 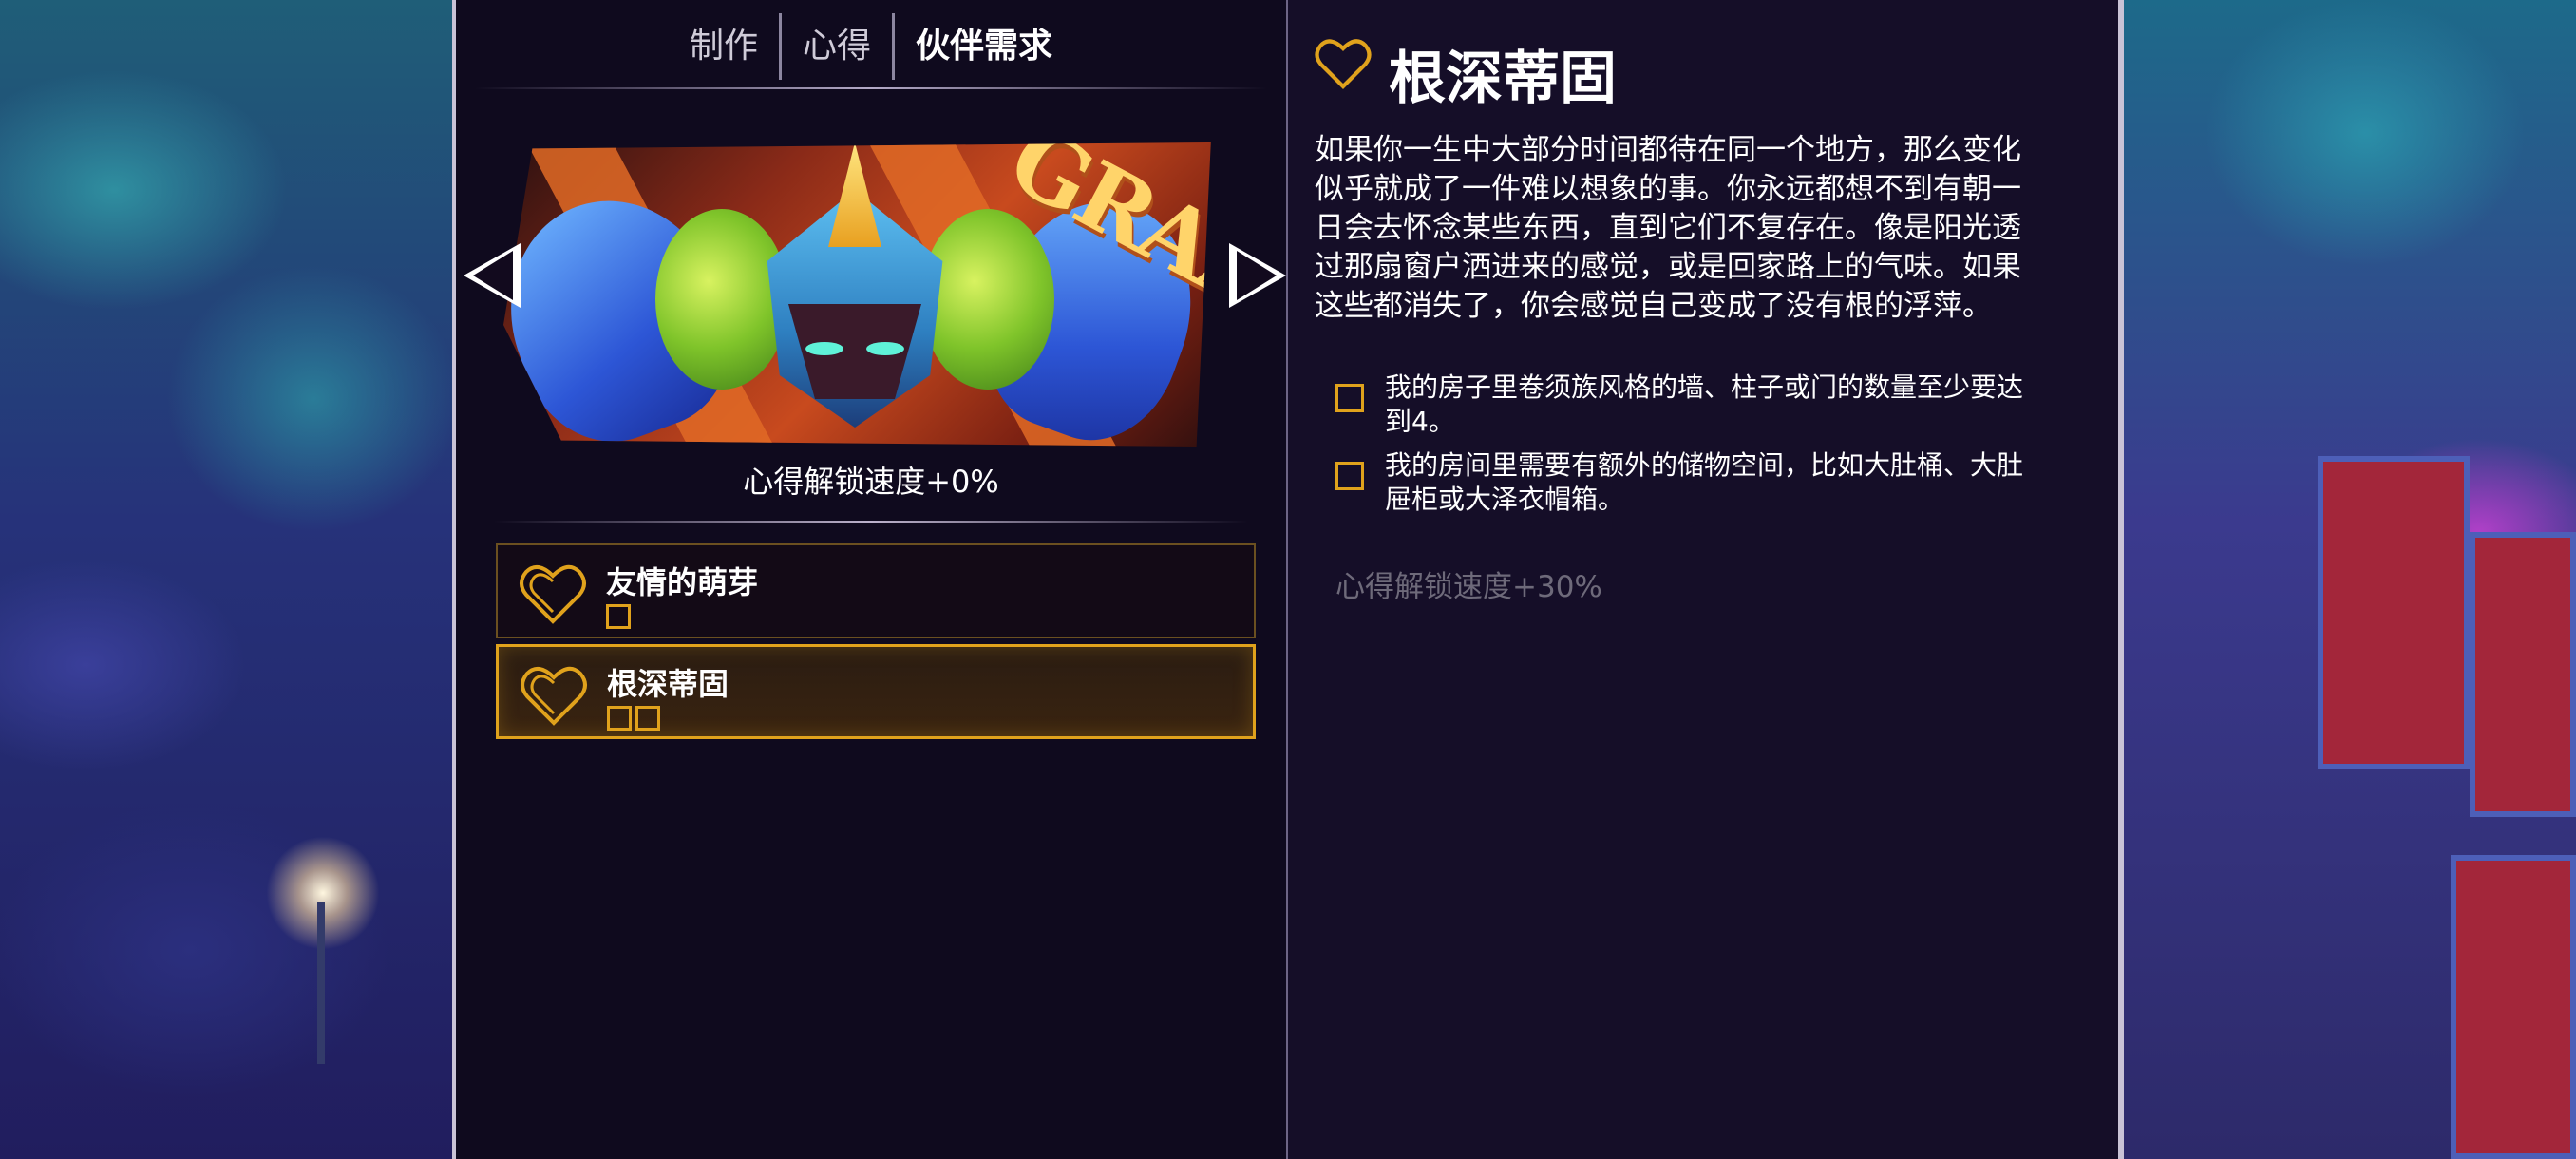 What do you see at coordinates (984, 46) in the screenshot?
I see `tab-companion-requests: 伙伴需求` at bounding box center [984, 46].